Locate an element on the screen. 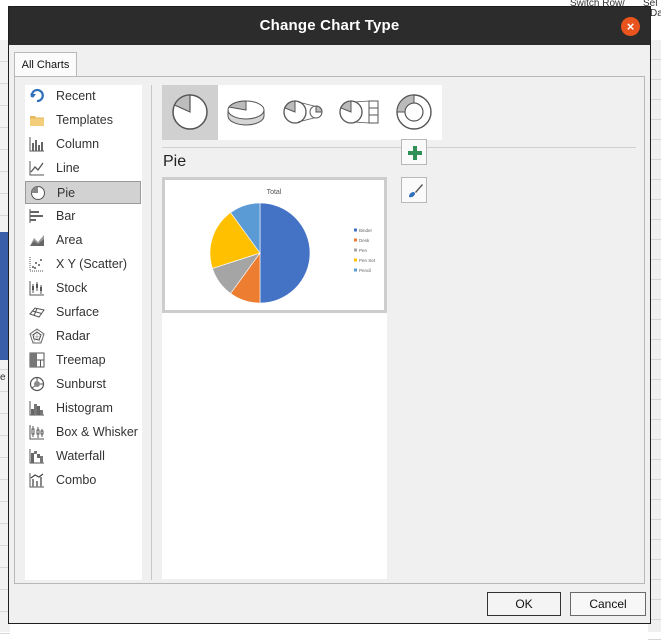  dialog-title-bar: Change Chart Type × is located at coordinates (329, 26).